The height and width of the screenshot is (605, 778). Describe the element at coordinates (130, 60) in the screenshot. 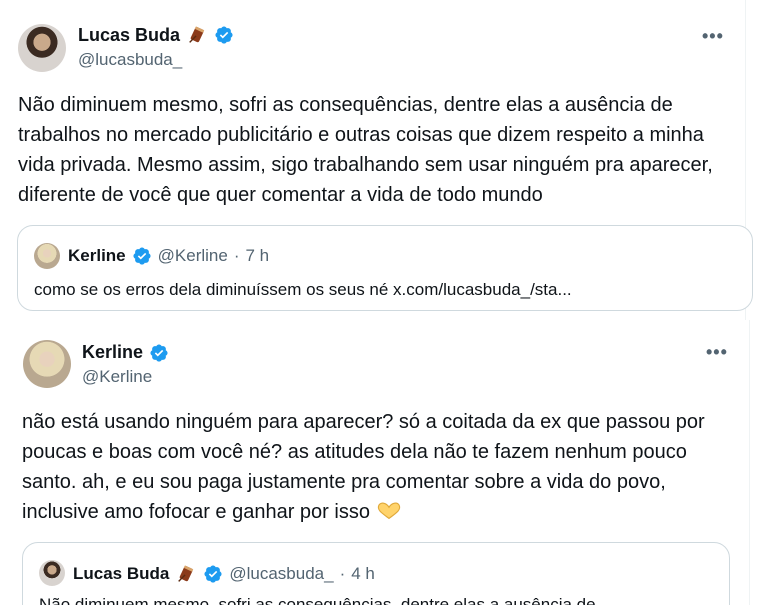

I see `author-handle: @lucasbuda_` at that location.